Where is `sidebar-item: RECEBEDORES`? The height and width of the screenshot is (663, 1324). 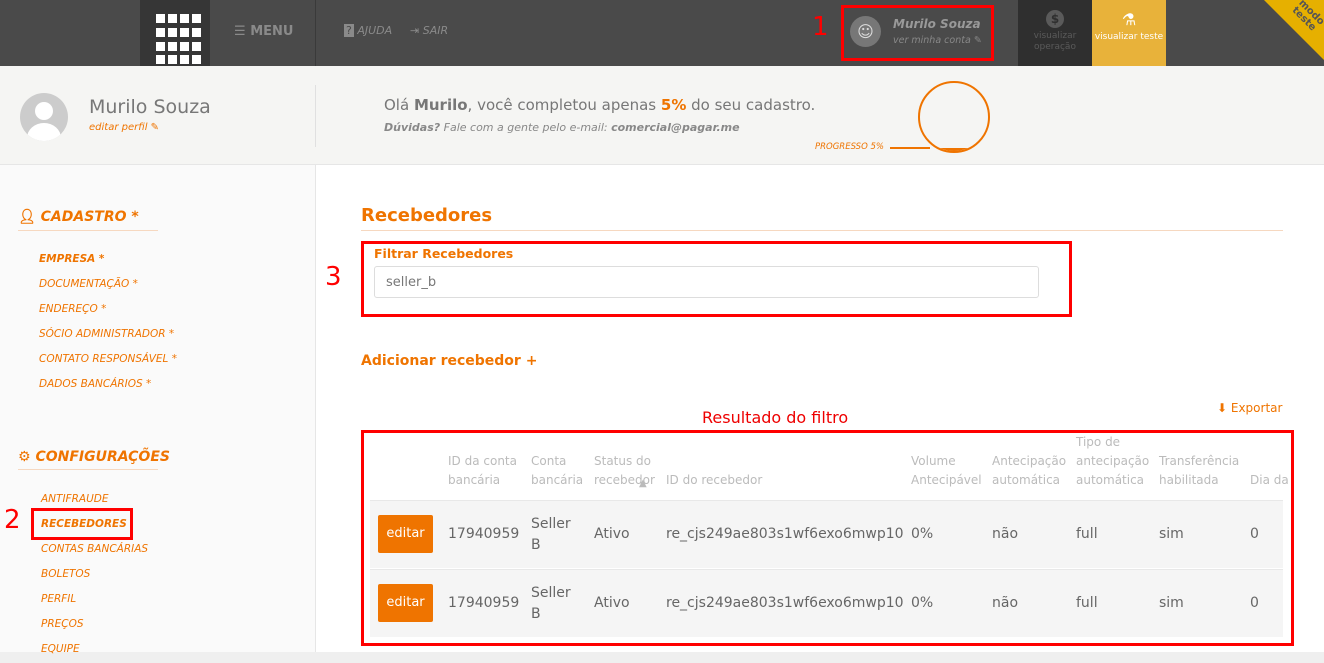
sidebar-item: RECEBEDORES is located at coordinates (84, 524).